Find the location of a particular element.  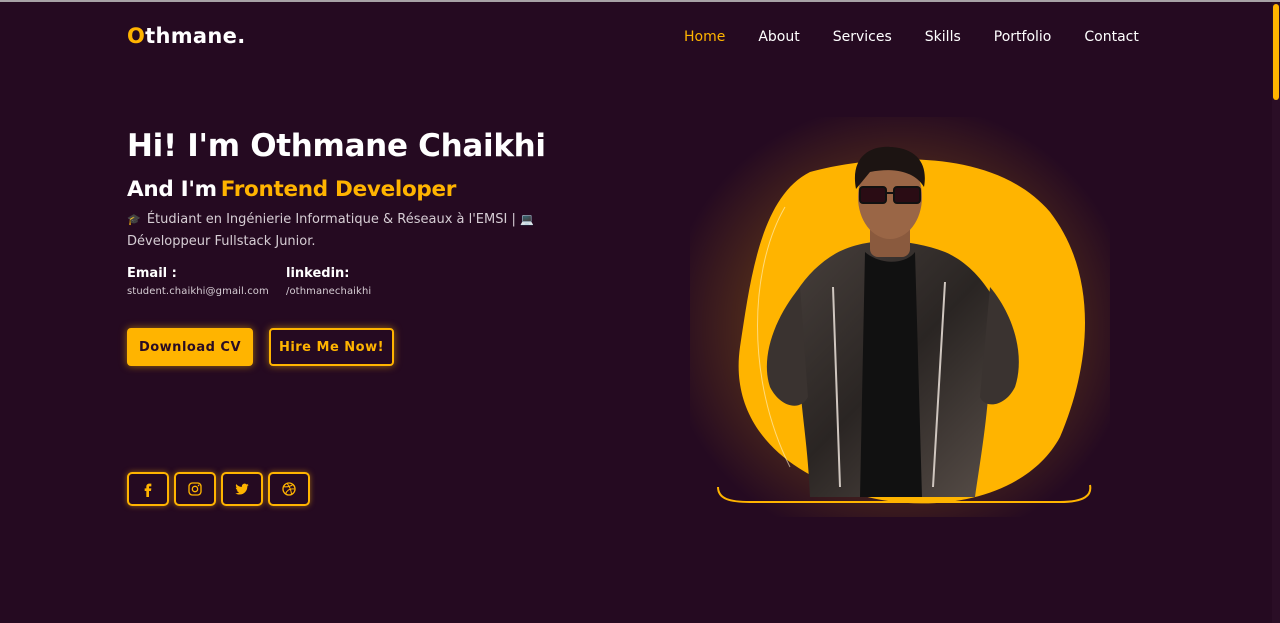

logo-rest: thmane. is located at coordinates (195, 36).